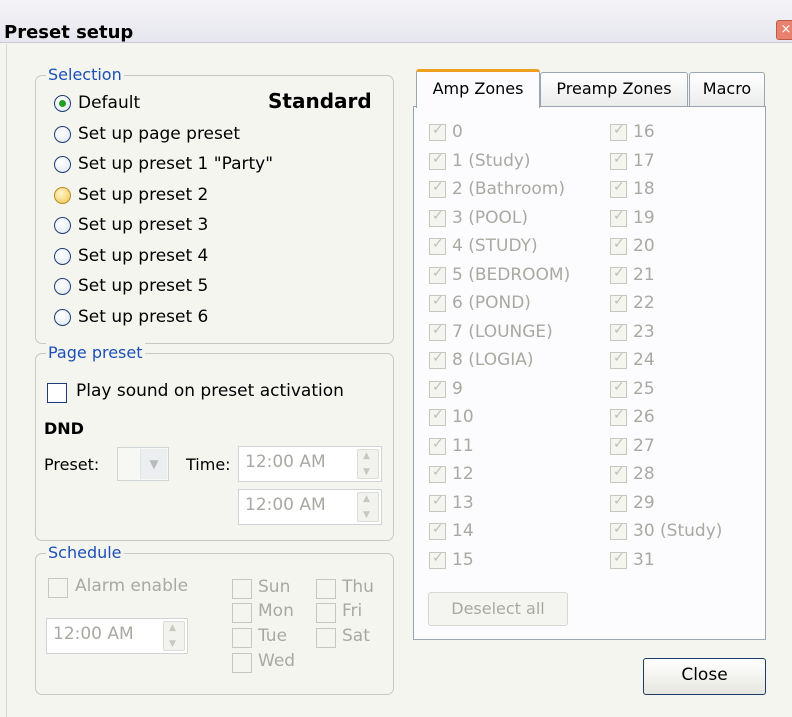 Image resolution: width=792 pixels, height=717 pixels. Describe the element at coordinates (356, 636) in the screenshot. I see `day-label: Sat` at that location.